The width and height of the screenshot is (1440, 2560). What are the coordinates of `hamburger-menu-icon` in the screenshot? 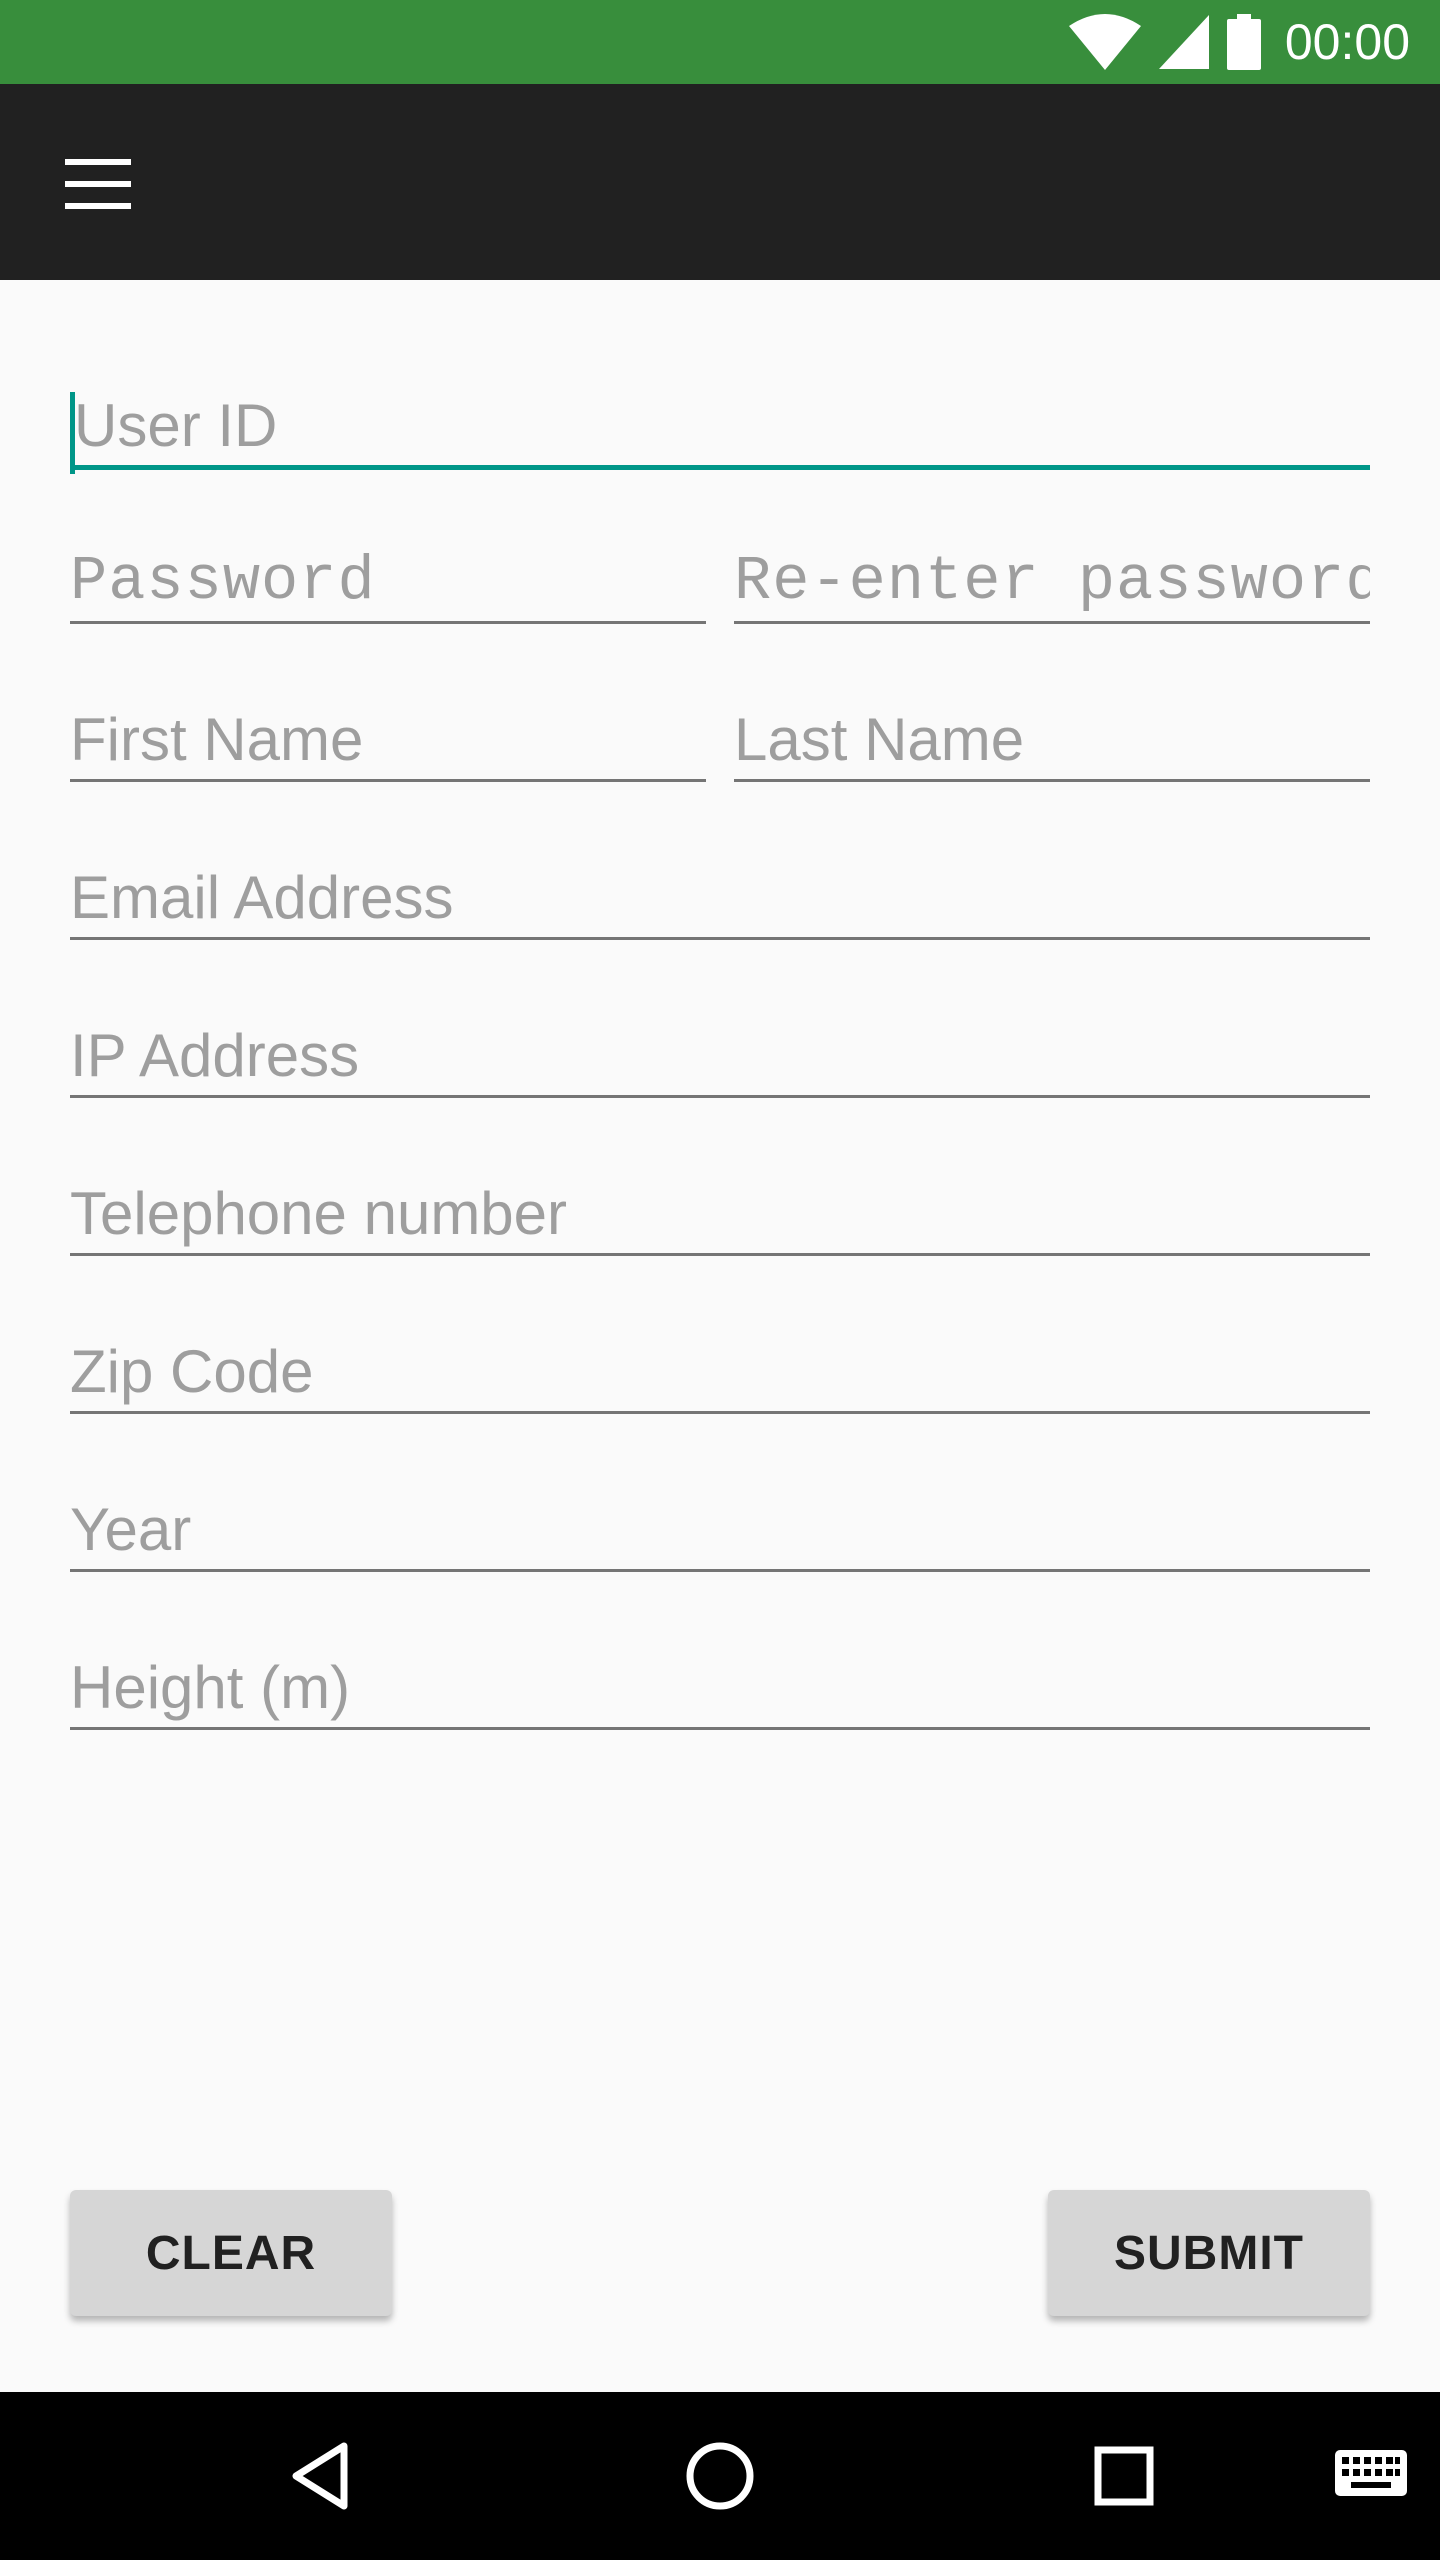 It's located at (98, 184).